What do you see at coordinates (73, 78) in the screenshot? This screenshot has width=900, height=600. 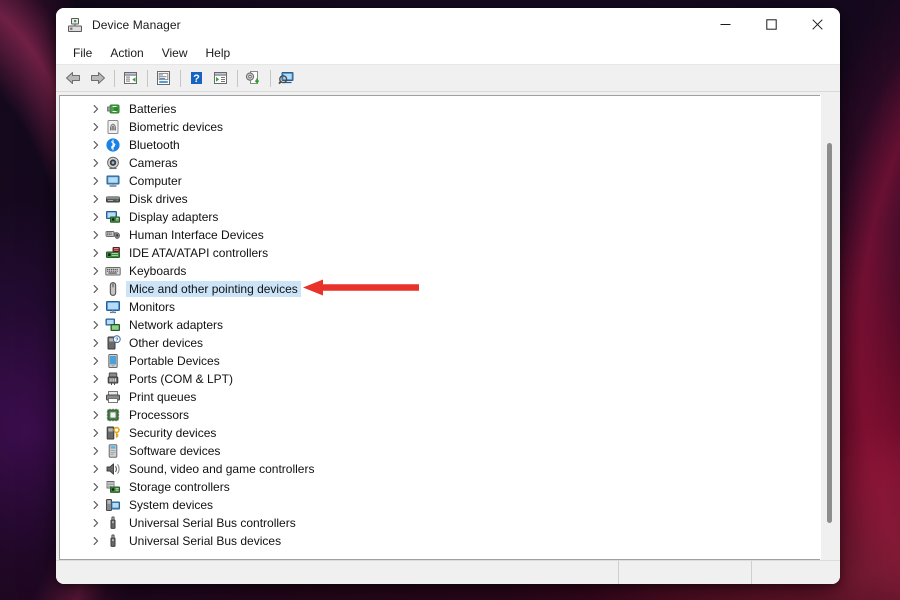 I see `back-button` at bounding box center [73, 78].